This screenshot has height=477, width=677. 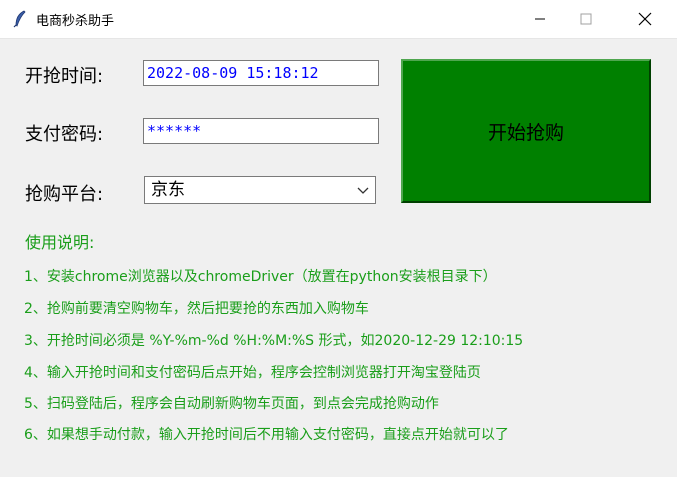 I want to click on close-button, so click(x=645, y=19).